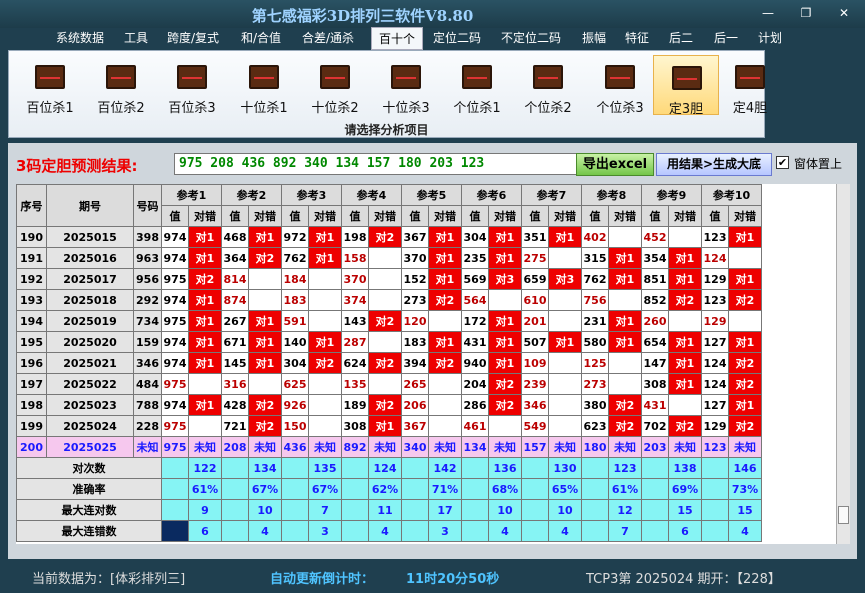 The height and width of the screenshot is (593, 865). Describe the element at coordinates (535, 279) in the screenshot. I see `ref-value: 659` at that location.